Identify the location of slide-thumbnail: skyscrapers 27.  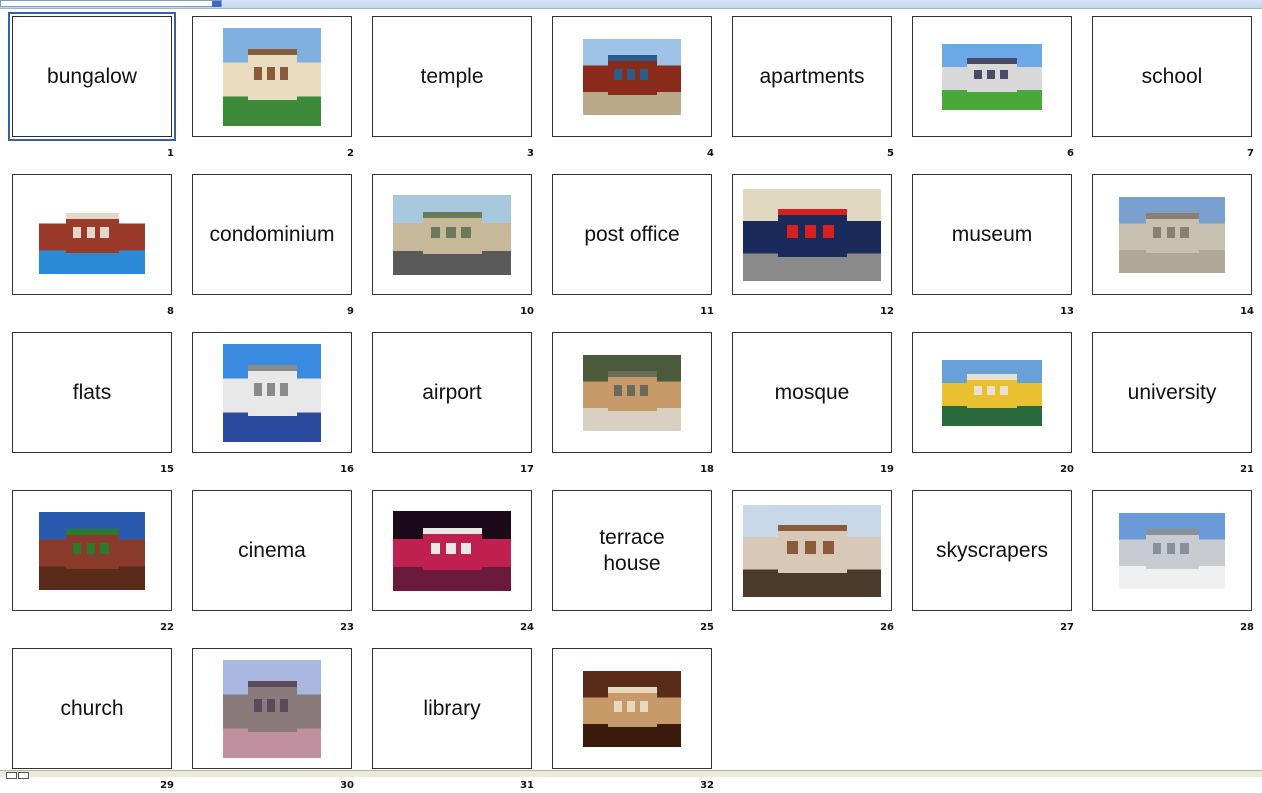
(993, 562).